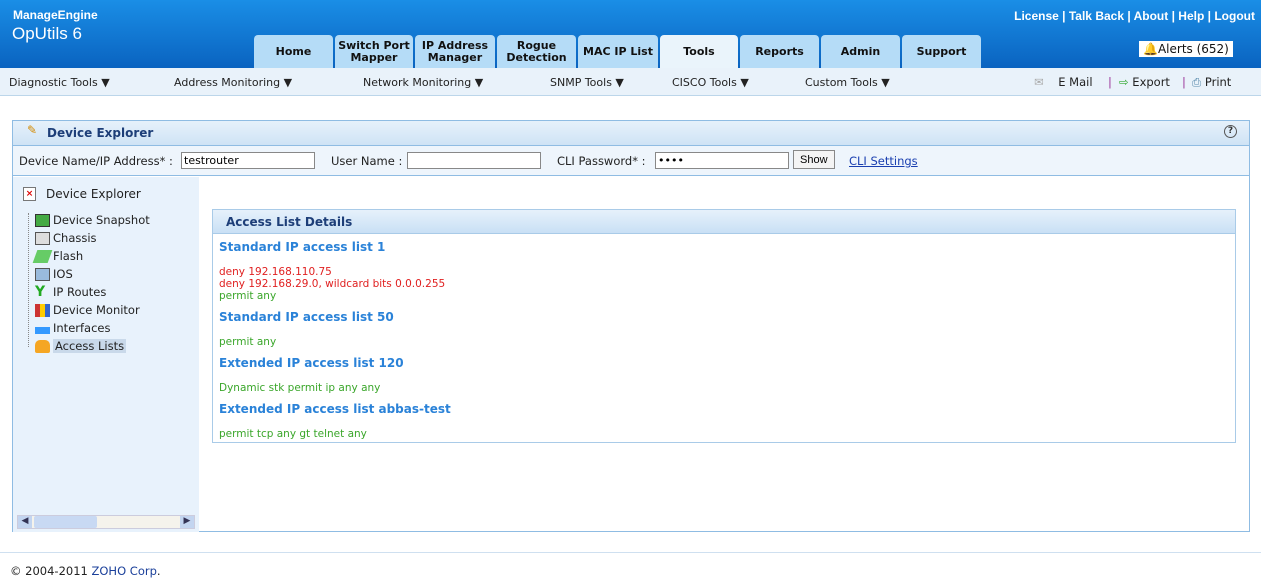 Image resolution: width=1261 pixels, height=581 pixels. I want to click on tree-item-access-lists: Access Lists, so click(81, 346).